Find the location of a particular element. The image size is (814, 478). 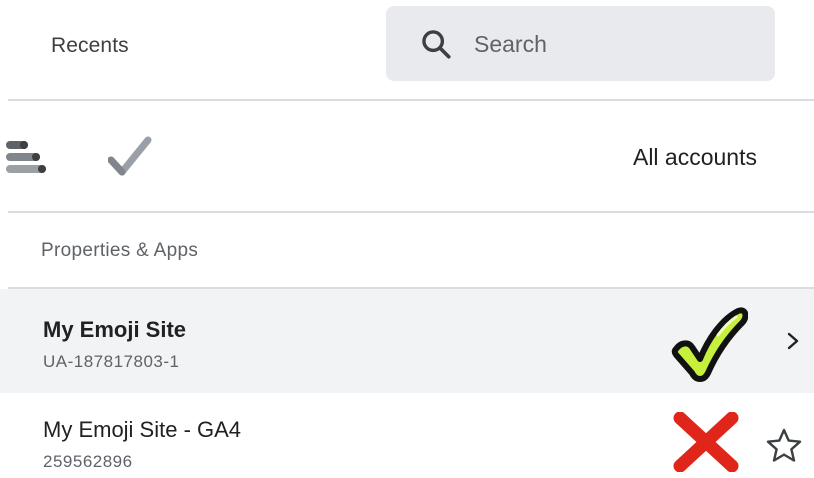

property-id: UA-187817803-1 is located at coordinates (111, 361).